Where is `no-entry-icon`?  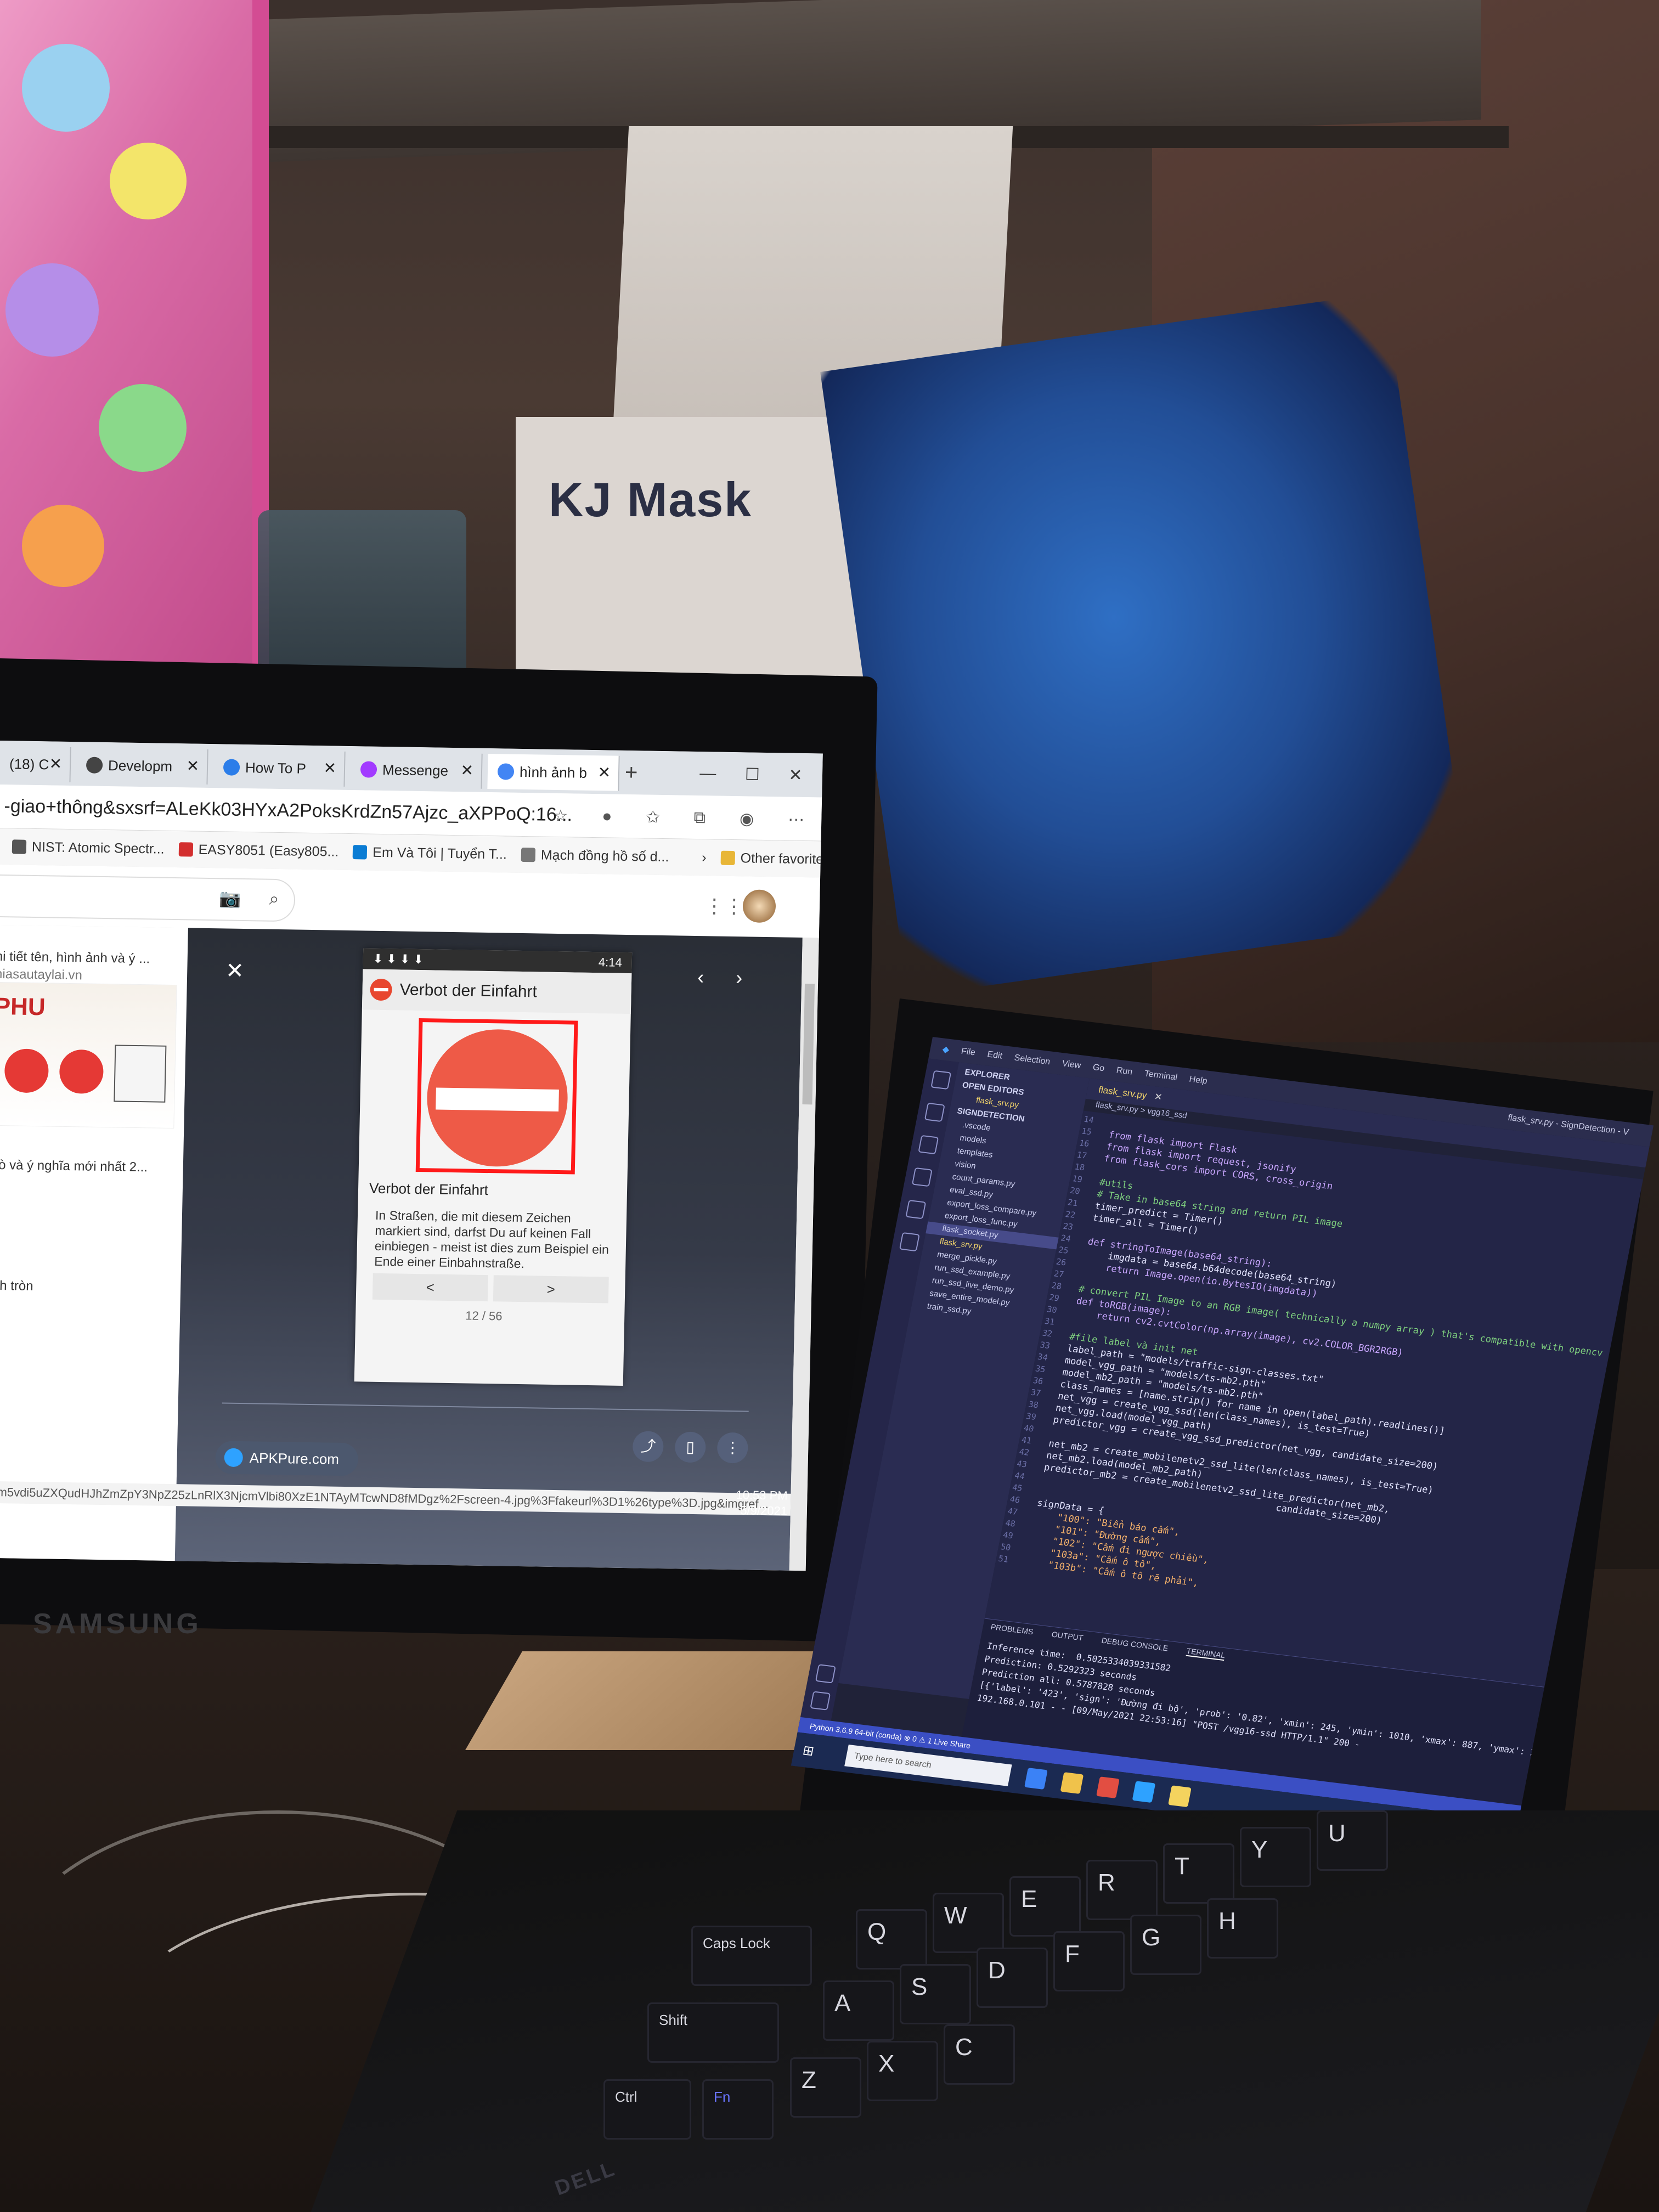 no-entry-icon is located at coordinates (381, 990).